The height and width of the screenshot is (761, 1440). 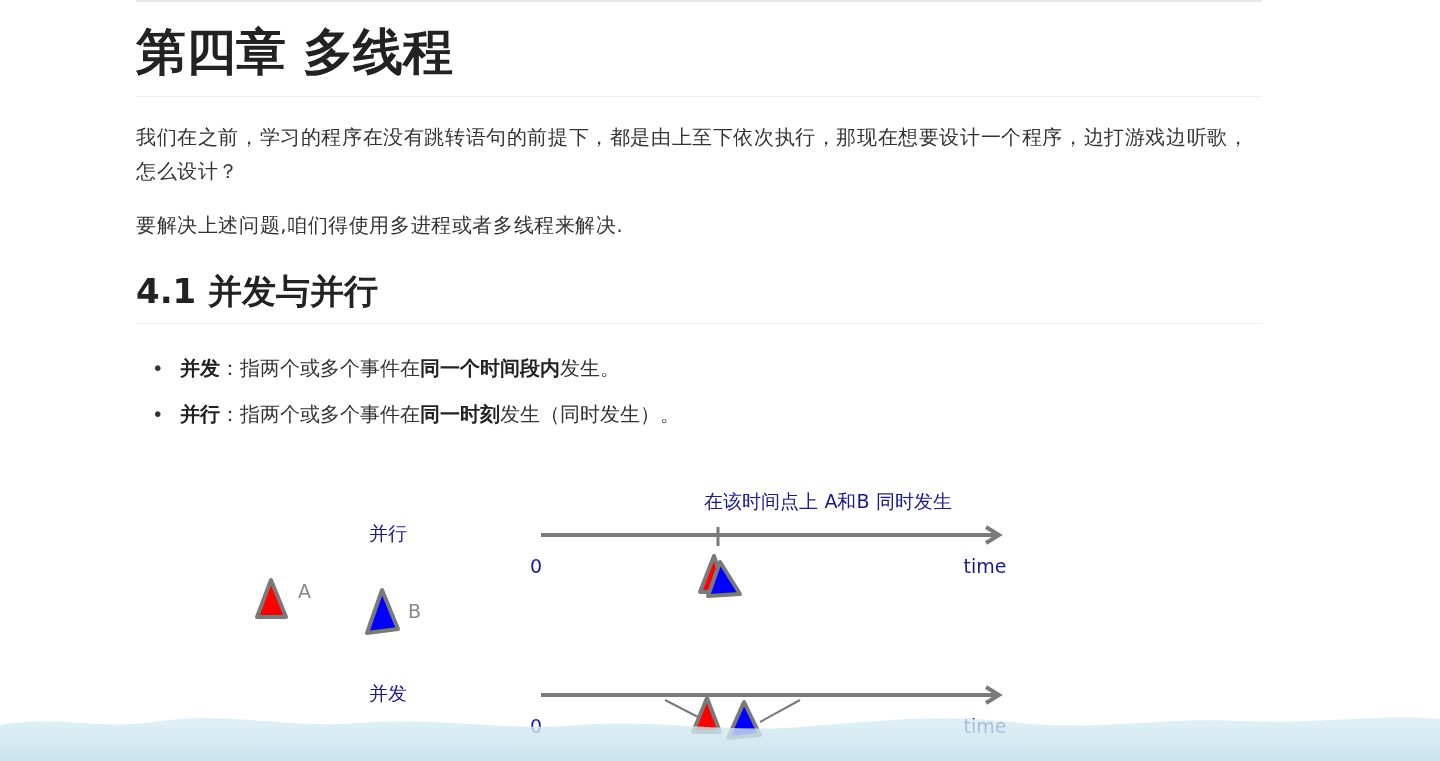 What do you see at coordinates (415, 611) in the screenshot?
I see `legend-label: B` at bounding box center [415, 611].